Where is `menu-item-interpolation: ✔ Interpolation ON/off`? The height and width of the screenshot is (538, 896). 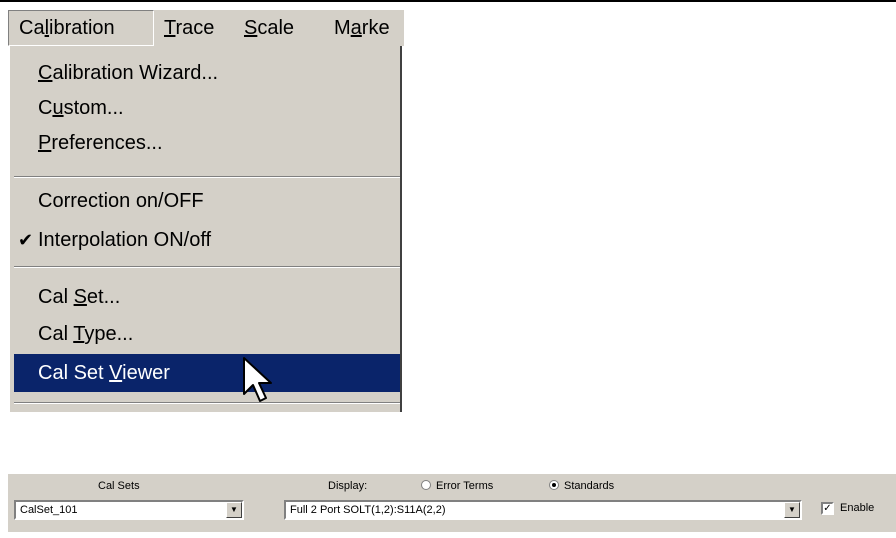 menu-item-interpolation: ✔ Interpolation ON/off is located at coordinates (207, 240).